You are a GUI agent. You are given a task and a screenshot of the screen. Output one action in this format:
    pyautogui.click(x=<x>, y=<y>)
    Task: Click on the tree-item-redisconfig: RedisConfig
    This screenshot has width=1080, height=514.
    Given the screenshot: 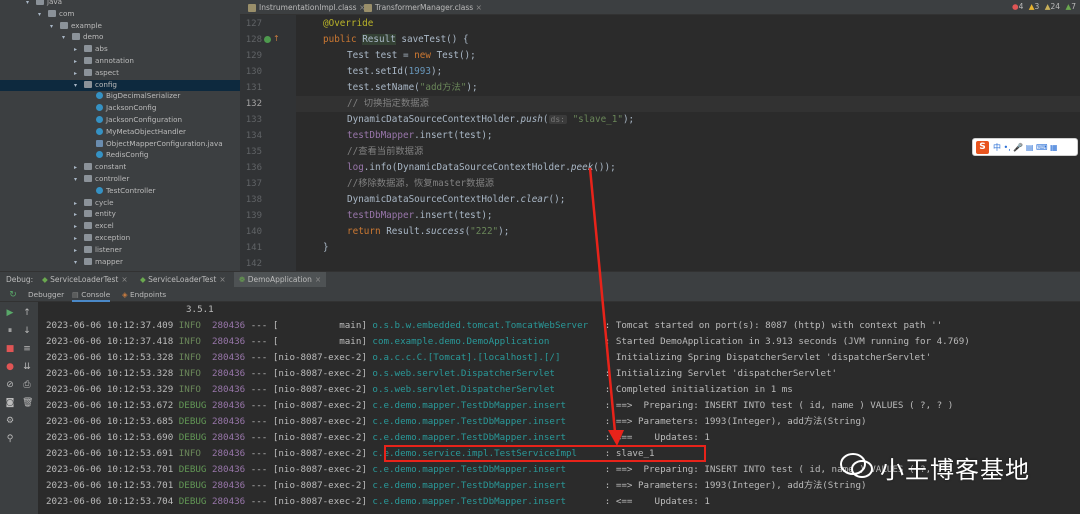 What is the action you would take?
    pyautogui.click(x=117, y=154)
    